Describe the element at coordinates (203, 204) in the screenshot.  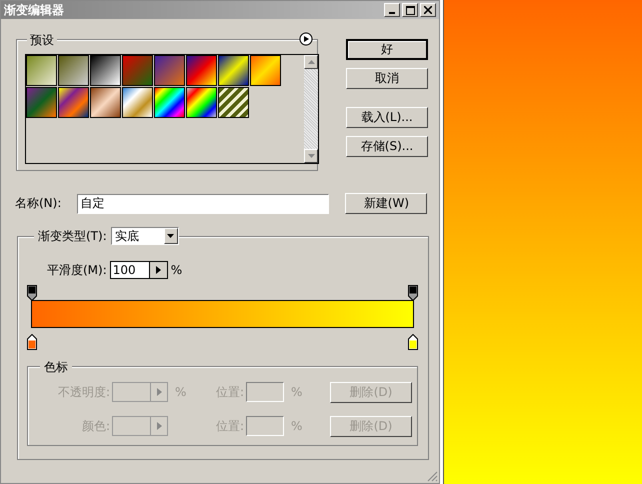
I see `name-field: 自定` at that location.